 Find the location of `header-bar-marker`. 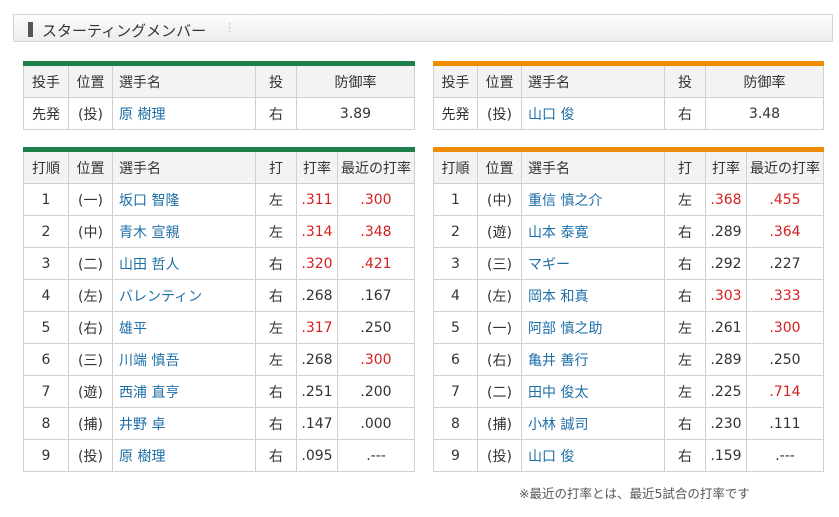

header-bar-marker is located at coordinates (30, 29).